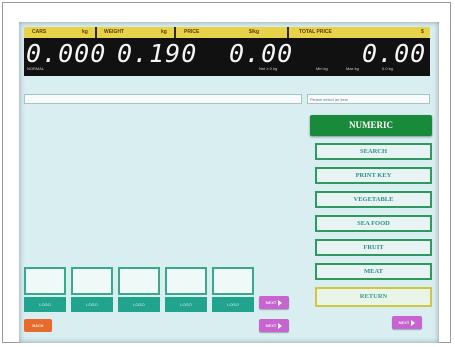 The image size is (455, 347). I want to click on weight-readout: 0.190, so click(157, 53).